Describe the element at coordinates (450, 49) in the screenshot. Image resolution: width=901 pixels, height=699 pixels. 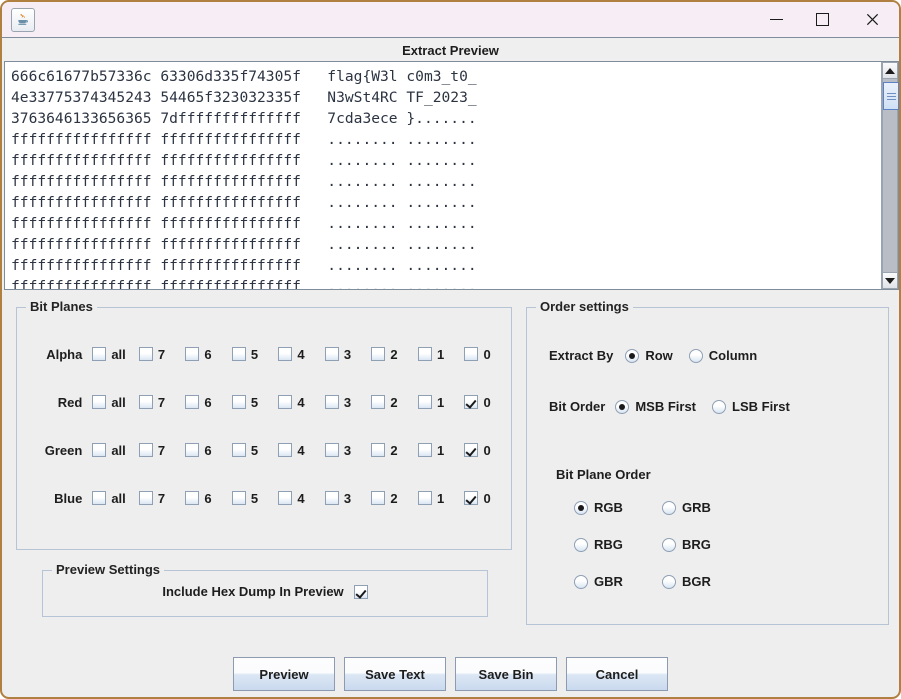
I see `page-title: Extract Preview` at that location.